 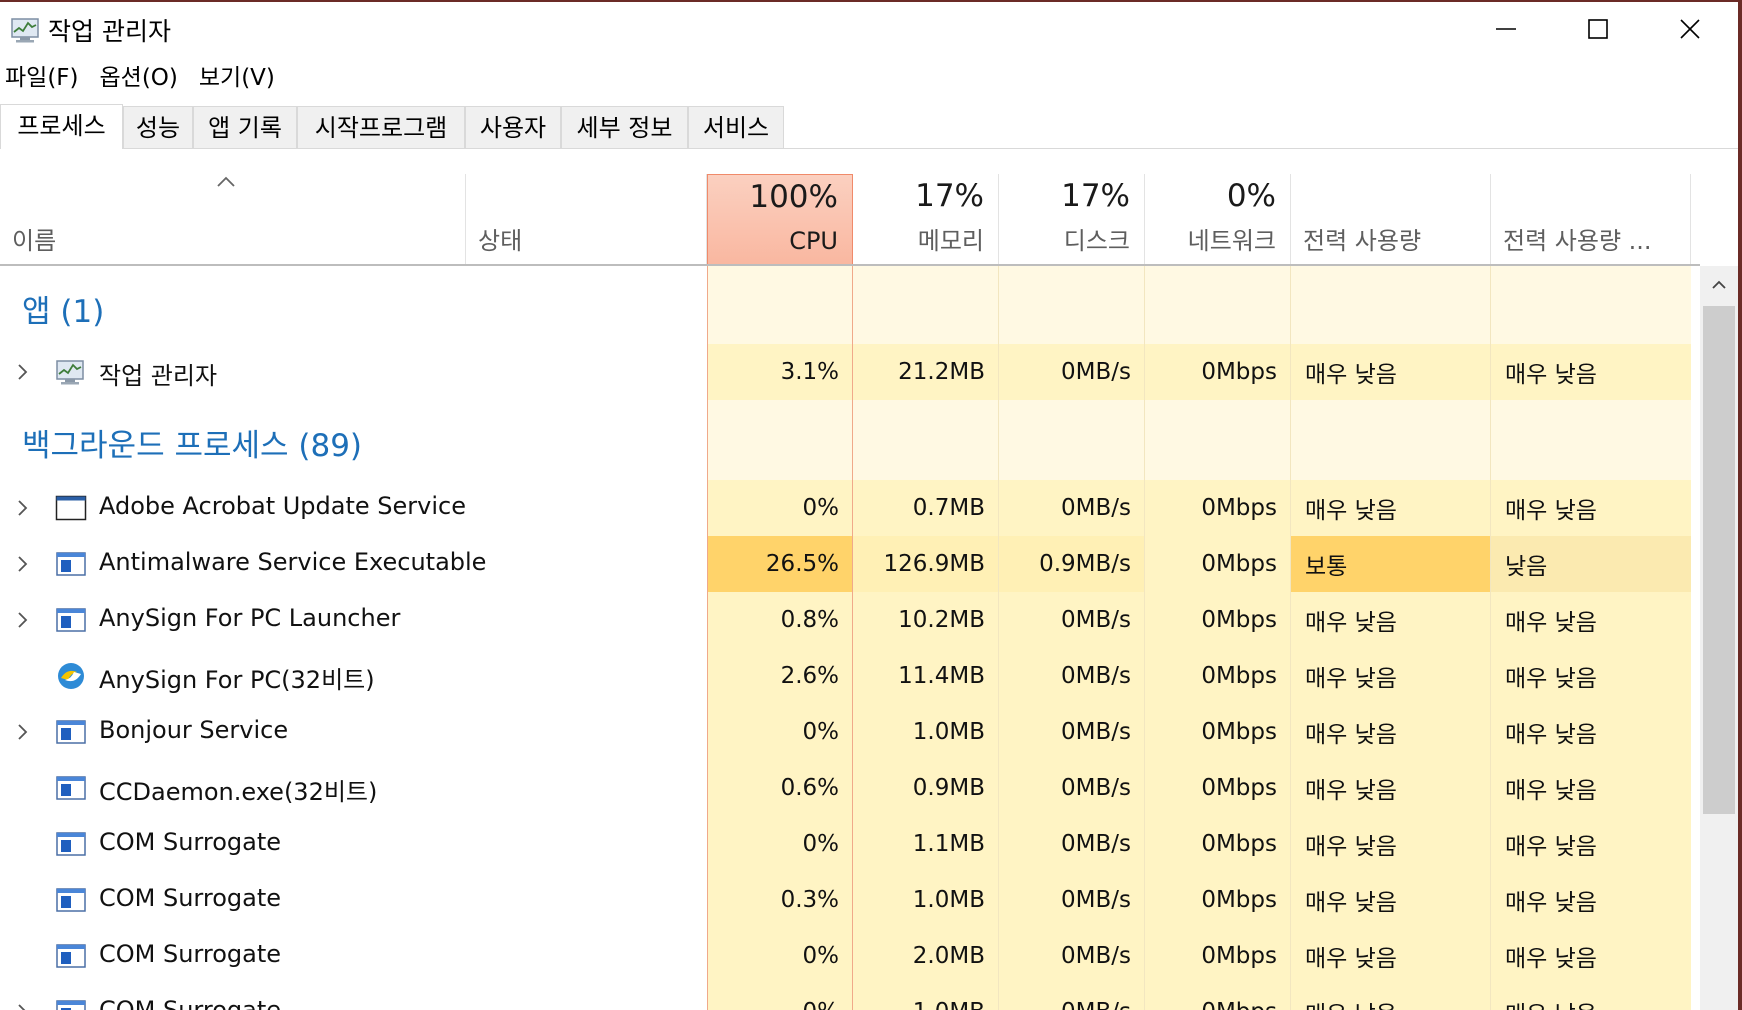 What do you see at coordinates (1218, 220) in the screenshot?
I see `column-network: 0% 네트워크` at bounding box center [1218, 220].